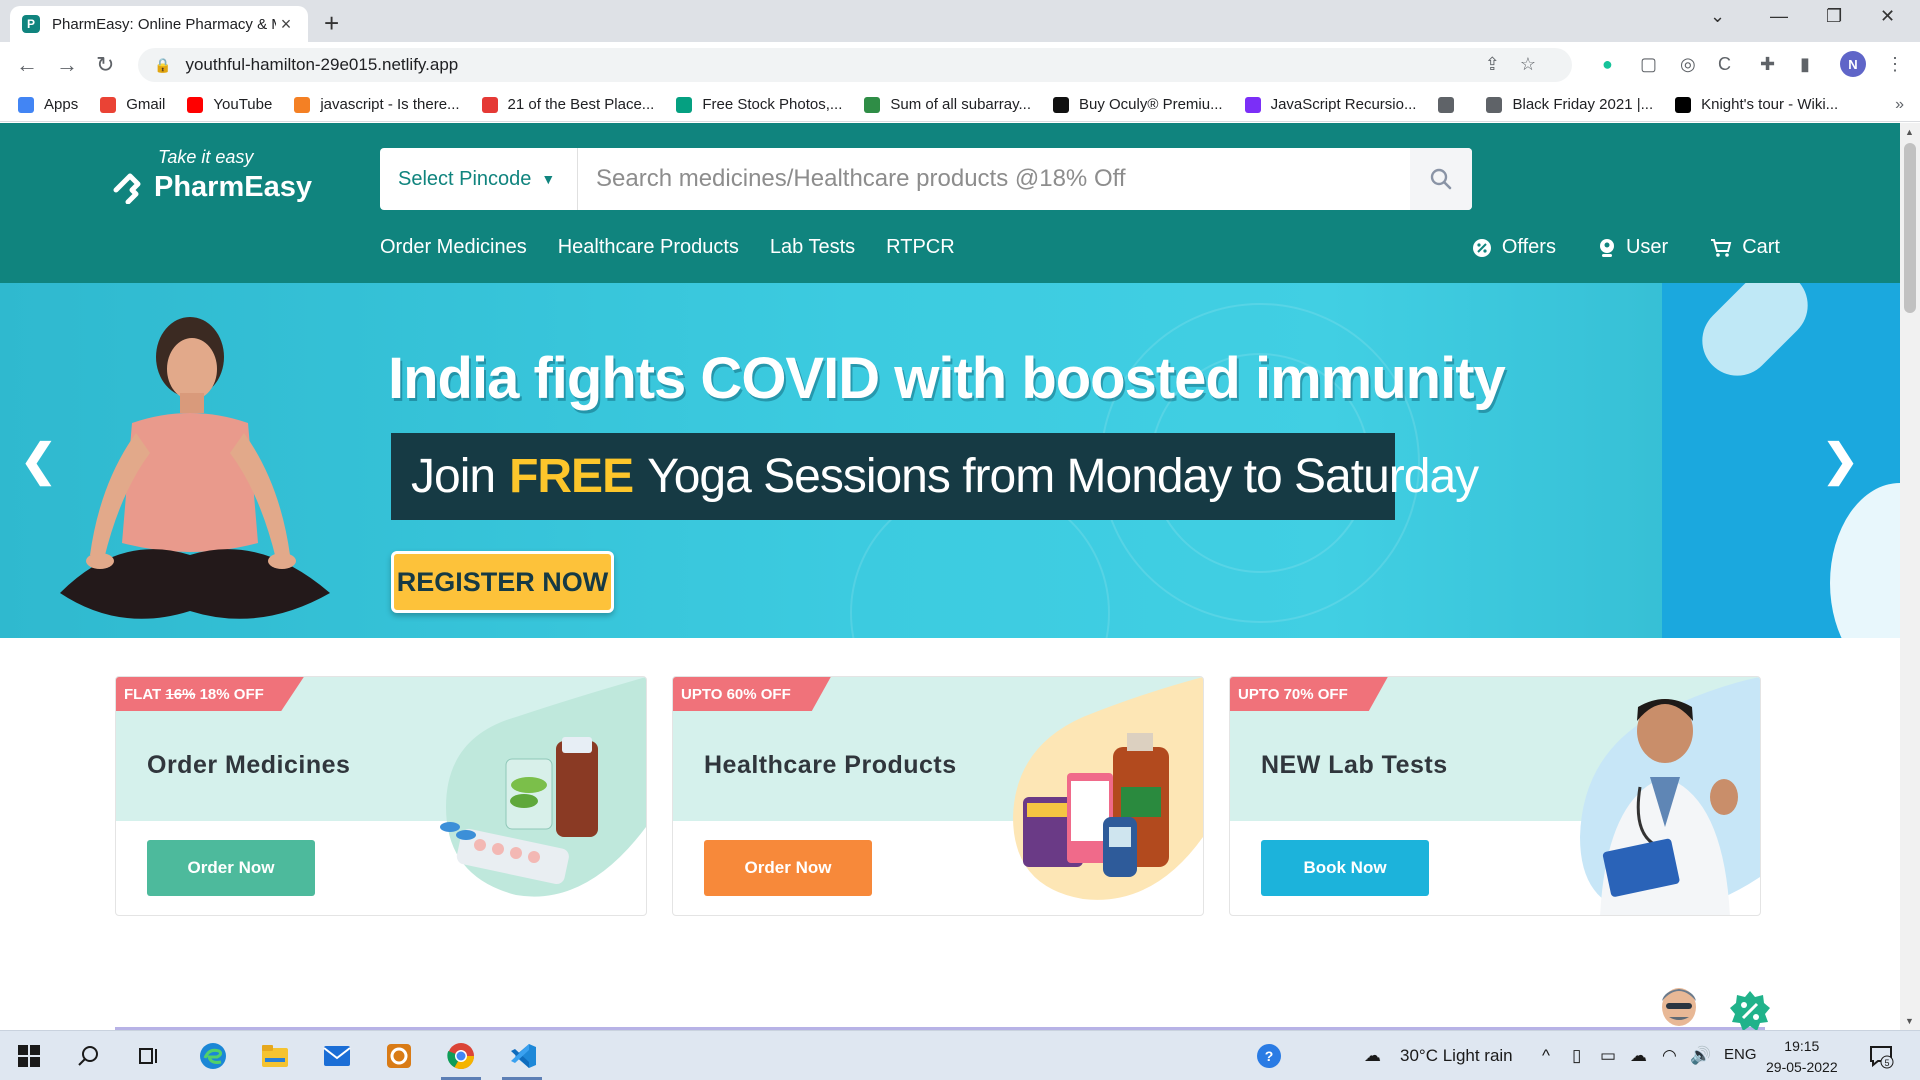 The height and width of the screenshot is (1080, 1920). What do you see at coordinates (648, 247) in the screenshot?
I see `nav-healthcare-products: Healthcare Products` at bounding box center [648, 247].